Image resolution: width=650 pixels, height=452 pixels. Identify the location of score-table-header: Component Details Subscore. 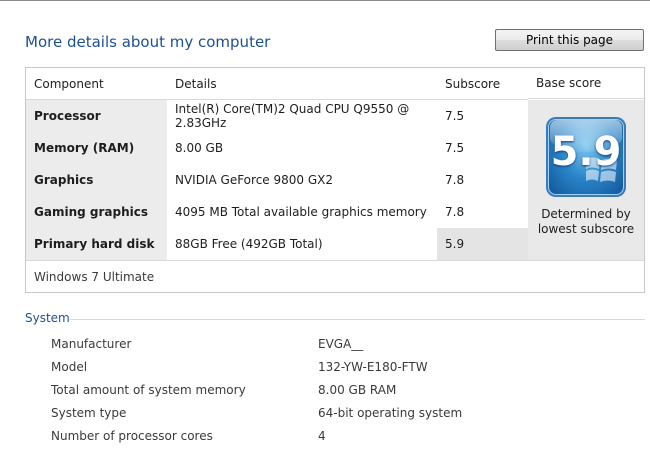
(277, 84).